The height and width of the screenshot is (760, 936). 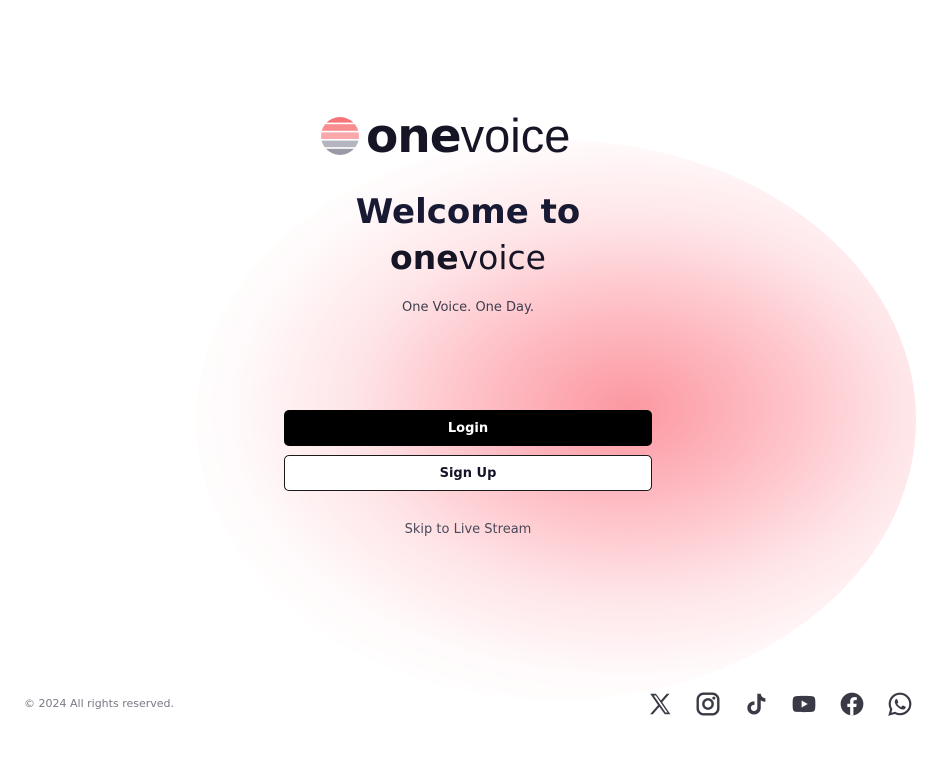 I want to click on social-link-facebook, so click(x=852, y=704).